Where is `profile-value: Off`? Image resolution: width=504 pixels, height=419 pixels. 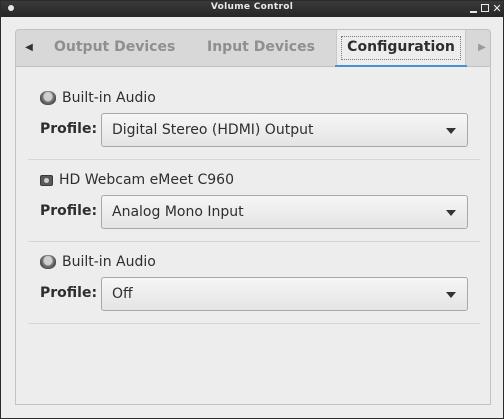
profile-value: Off is located at coordinates (122, 294).